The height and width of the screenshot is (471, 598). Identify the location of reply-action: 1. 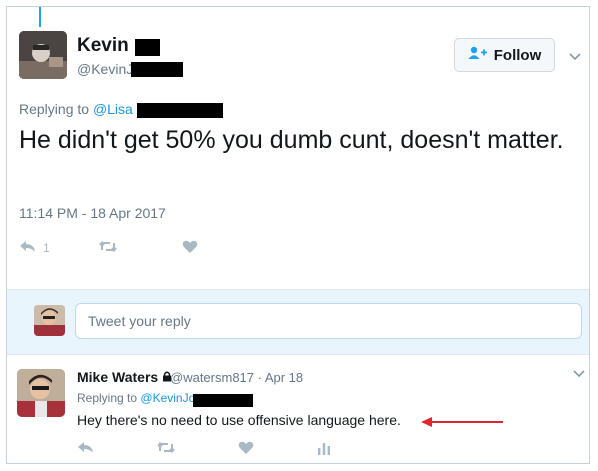
(34, 248).